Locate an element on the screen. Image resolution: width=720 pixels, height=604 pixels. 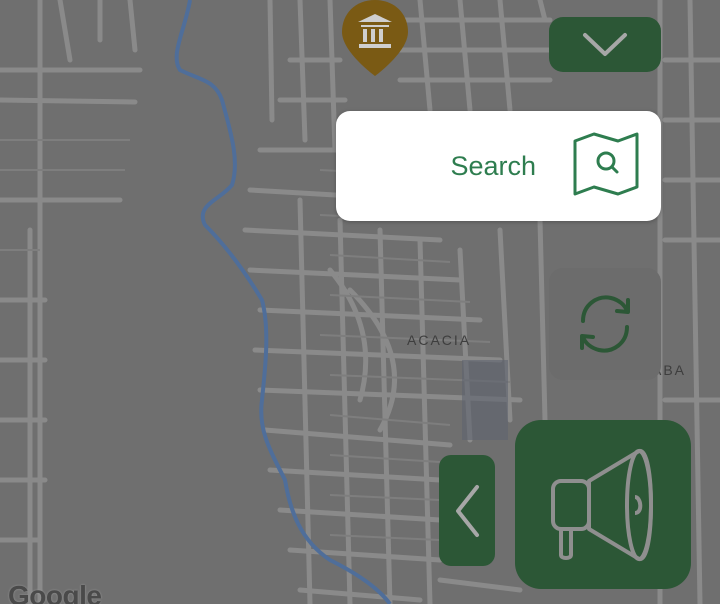
map-search-icon is located at coordinates (606, 166).